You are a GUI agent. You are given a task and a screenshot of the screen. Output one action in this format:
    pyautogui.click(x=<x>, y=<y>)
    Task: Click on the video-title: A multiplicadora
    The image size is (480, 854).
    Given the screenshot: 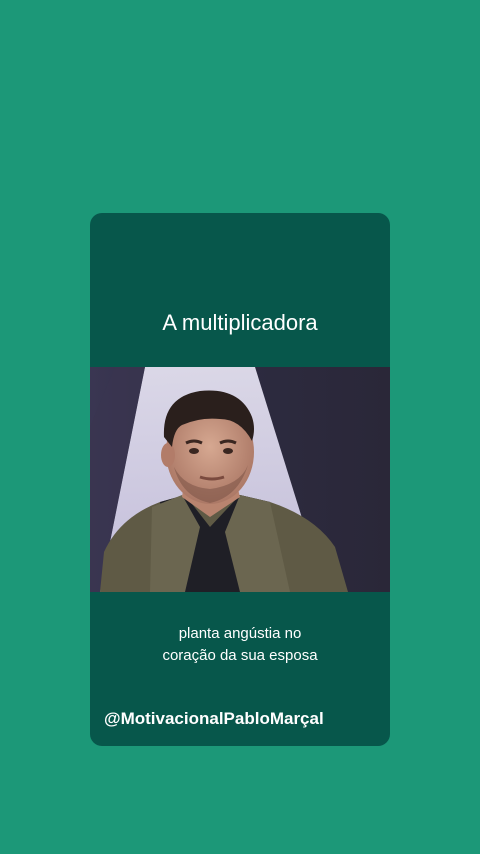 What is the action you would take?
    pyautogui.click(x=240, y=322)
    